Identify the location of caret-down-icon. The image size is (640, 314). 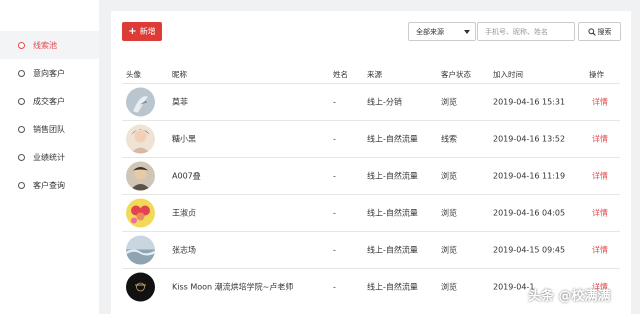
(467, 32).